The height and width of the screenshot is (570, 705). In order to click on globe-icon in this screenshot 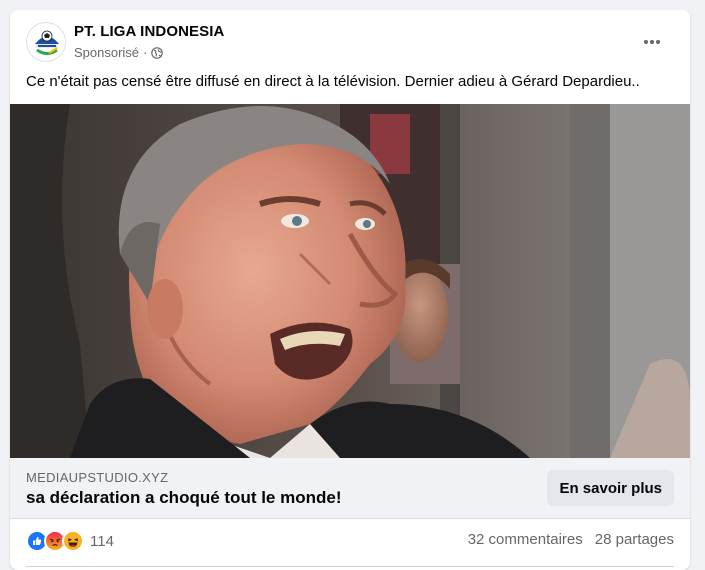, I will do `click(157, 52)`.